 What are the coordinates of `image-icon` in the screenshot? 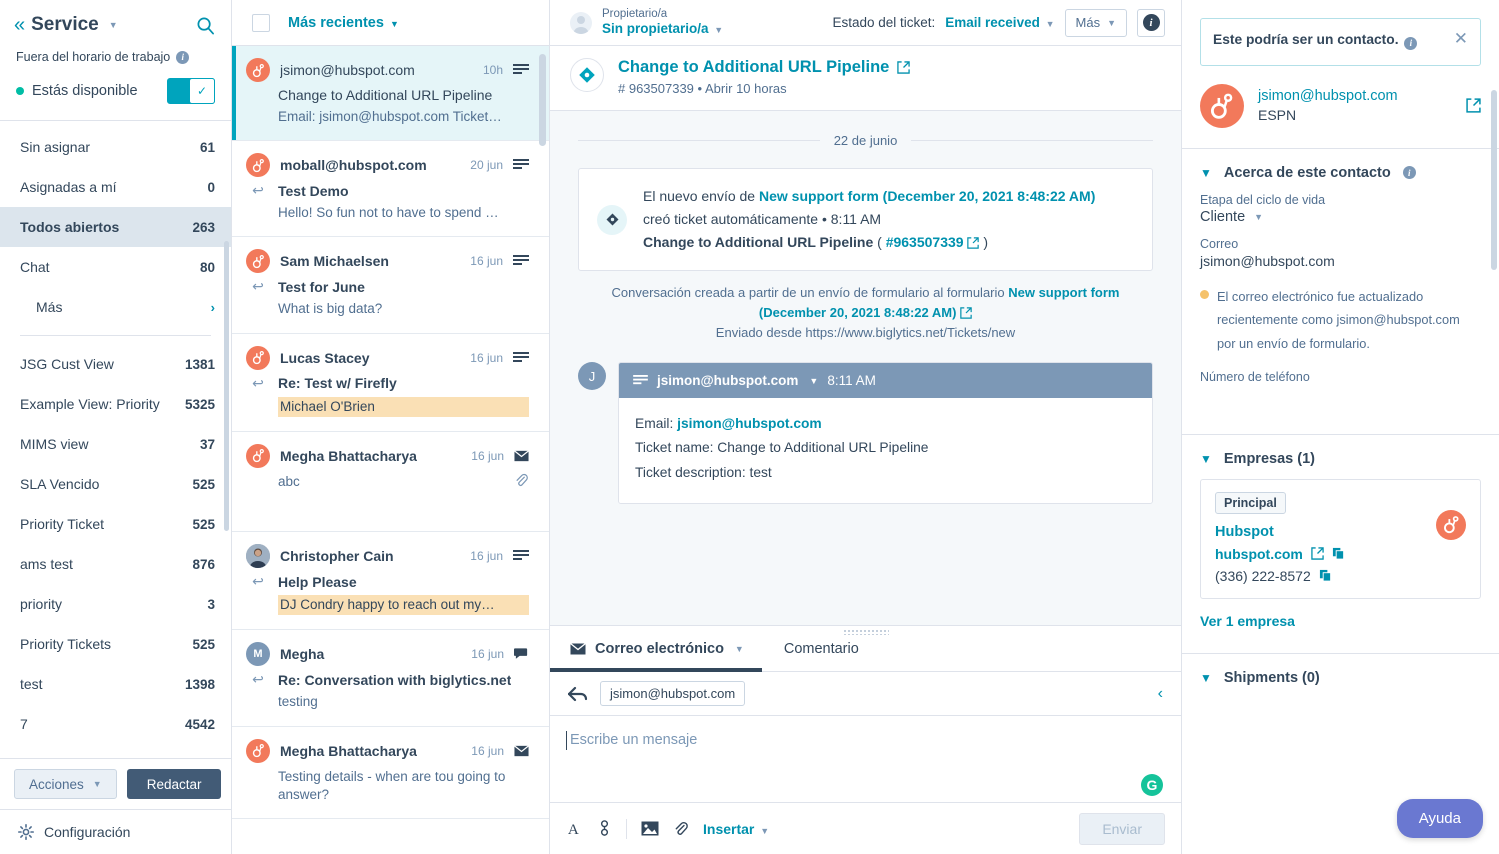 It's located at (650, 828).